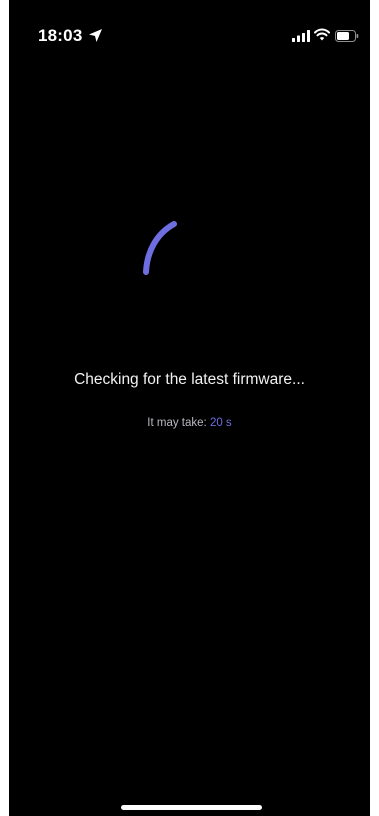  Describe the element at coordinates (322, 34) in the screenshot. I see `wifi-icon` at that location.